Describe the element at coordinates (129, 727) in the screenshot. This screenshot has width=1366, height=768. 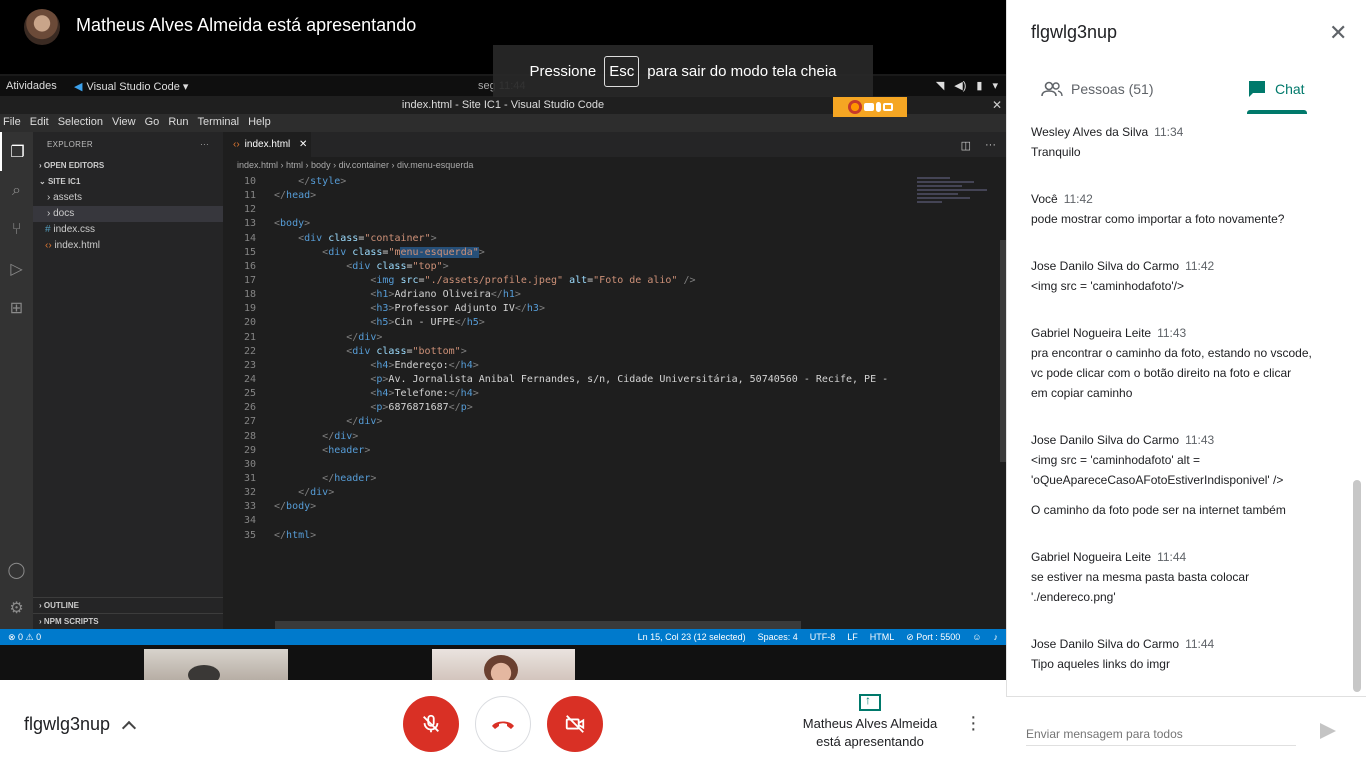
I see `chevron-up-icon` at that location.